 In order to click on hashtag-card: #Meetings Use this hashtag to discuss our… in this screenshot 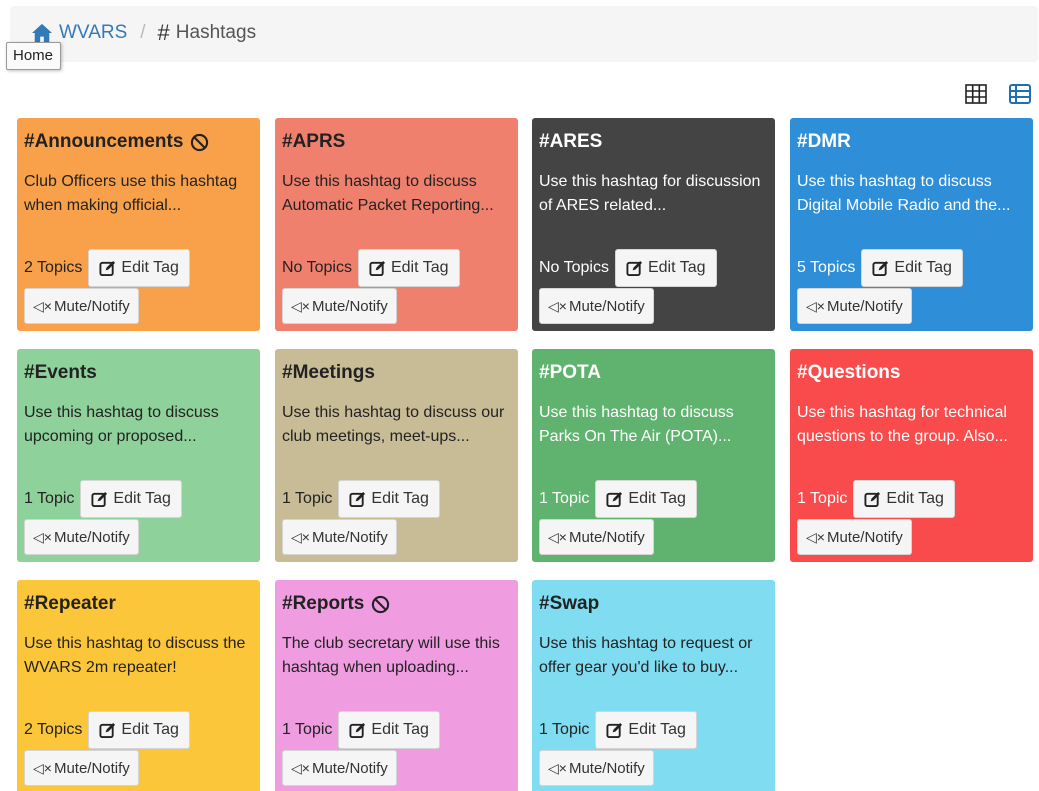, I will do `click(396, 455)`.